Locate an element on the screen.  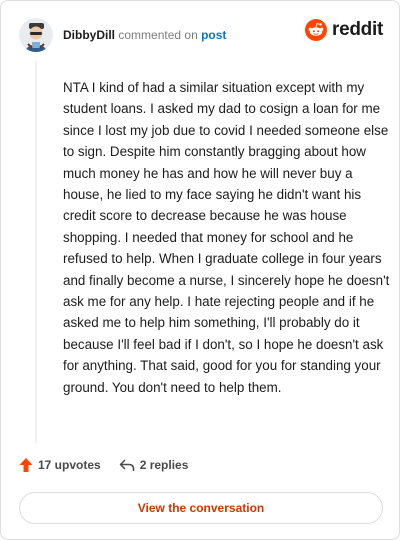
upvote-count: 17 upvotes is located at coordinates (69, 465).